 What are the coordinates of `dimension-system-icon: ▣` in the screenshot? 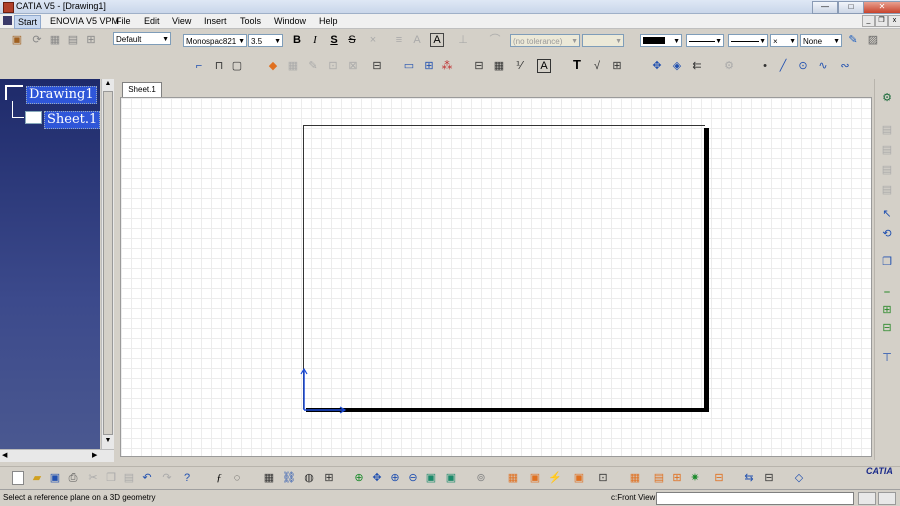 It's located at (579, 478).